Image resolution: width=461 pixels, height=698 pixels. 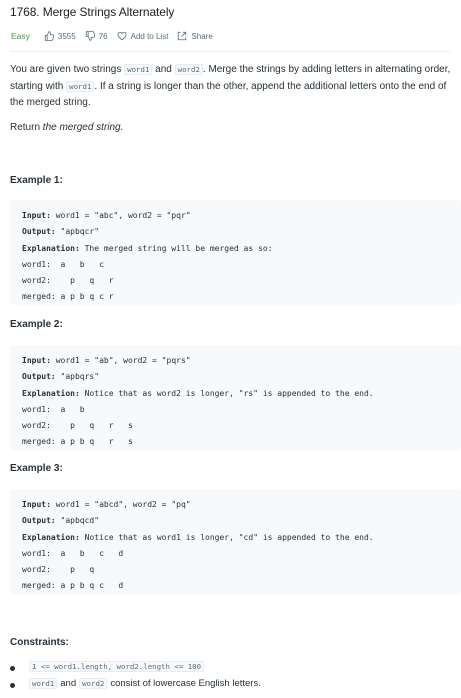 I want to click on output-value: "apbqrs", so click(x=77, y=377).